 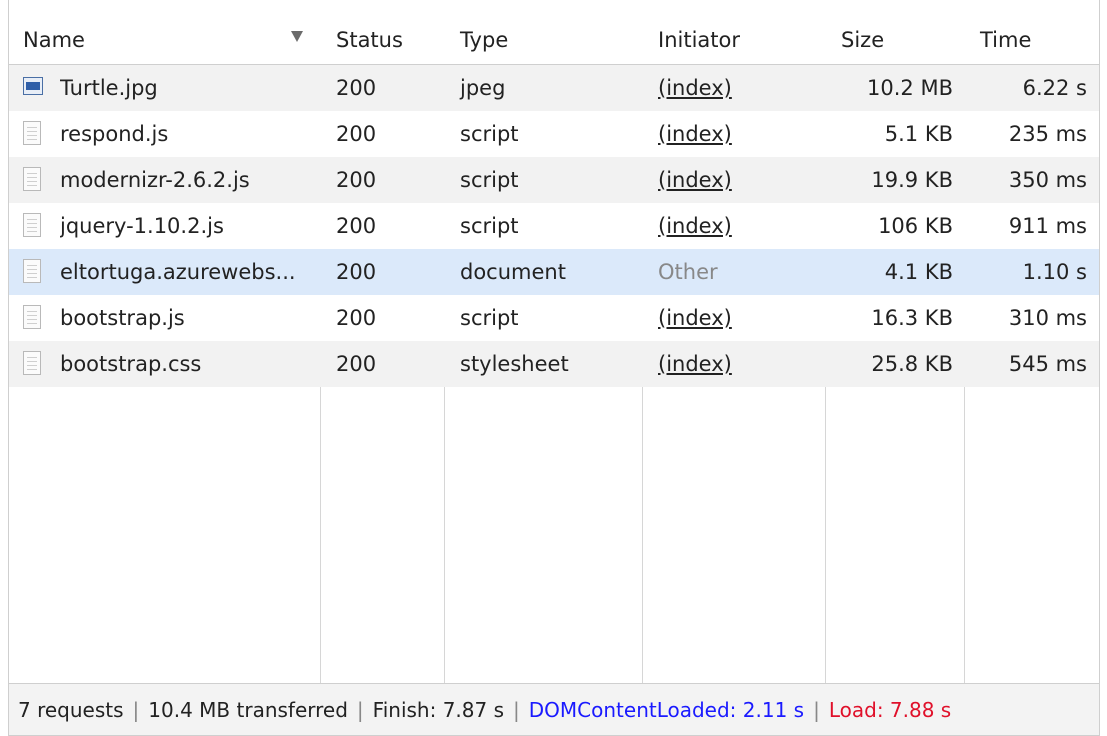 I want to click on table-header: Name Status Type Initiator Size Time, so click(x=554, y=32).